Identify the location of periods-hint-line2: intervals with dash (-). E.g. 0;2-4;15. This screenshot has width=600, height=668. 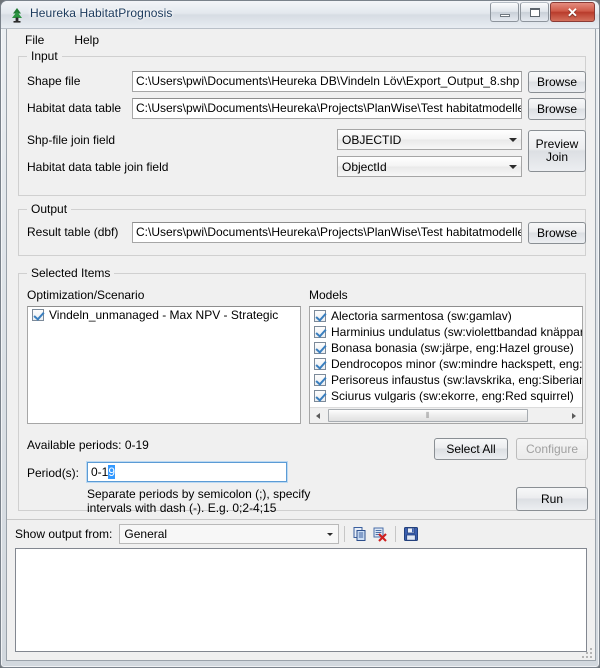
(182, 508).